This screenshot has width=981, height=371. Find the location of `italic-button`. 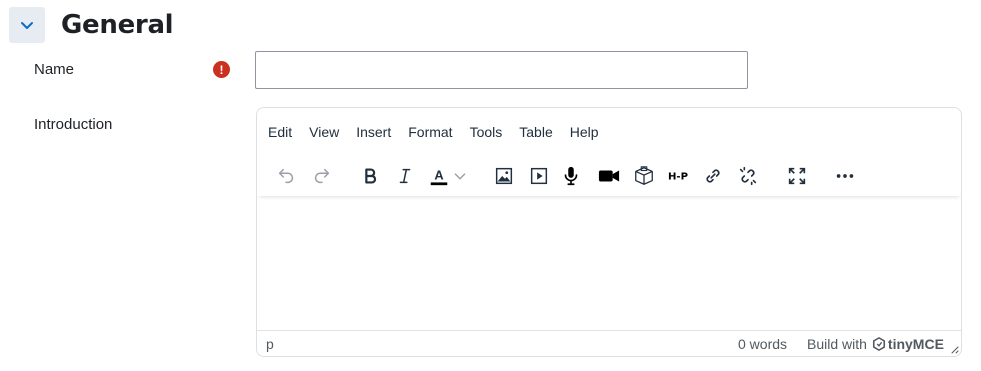

italic-button is located at coordinates (405, 176).